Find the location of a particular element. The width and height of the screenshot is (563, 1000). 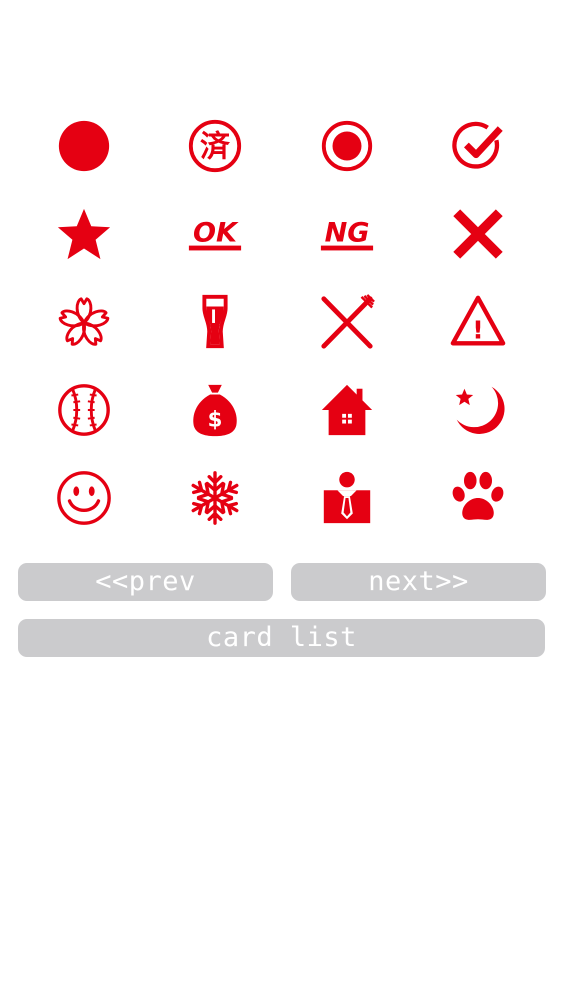

snowflake-icon is located at coordinates (215, 498).